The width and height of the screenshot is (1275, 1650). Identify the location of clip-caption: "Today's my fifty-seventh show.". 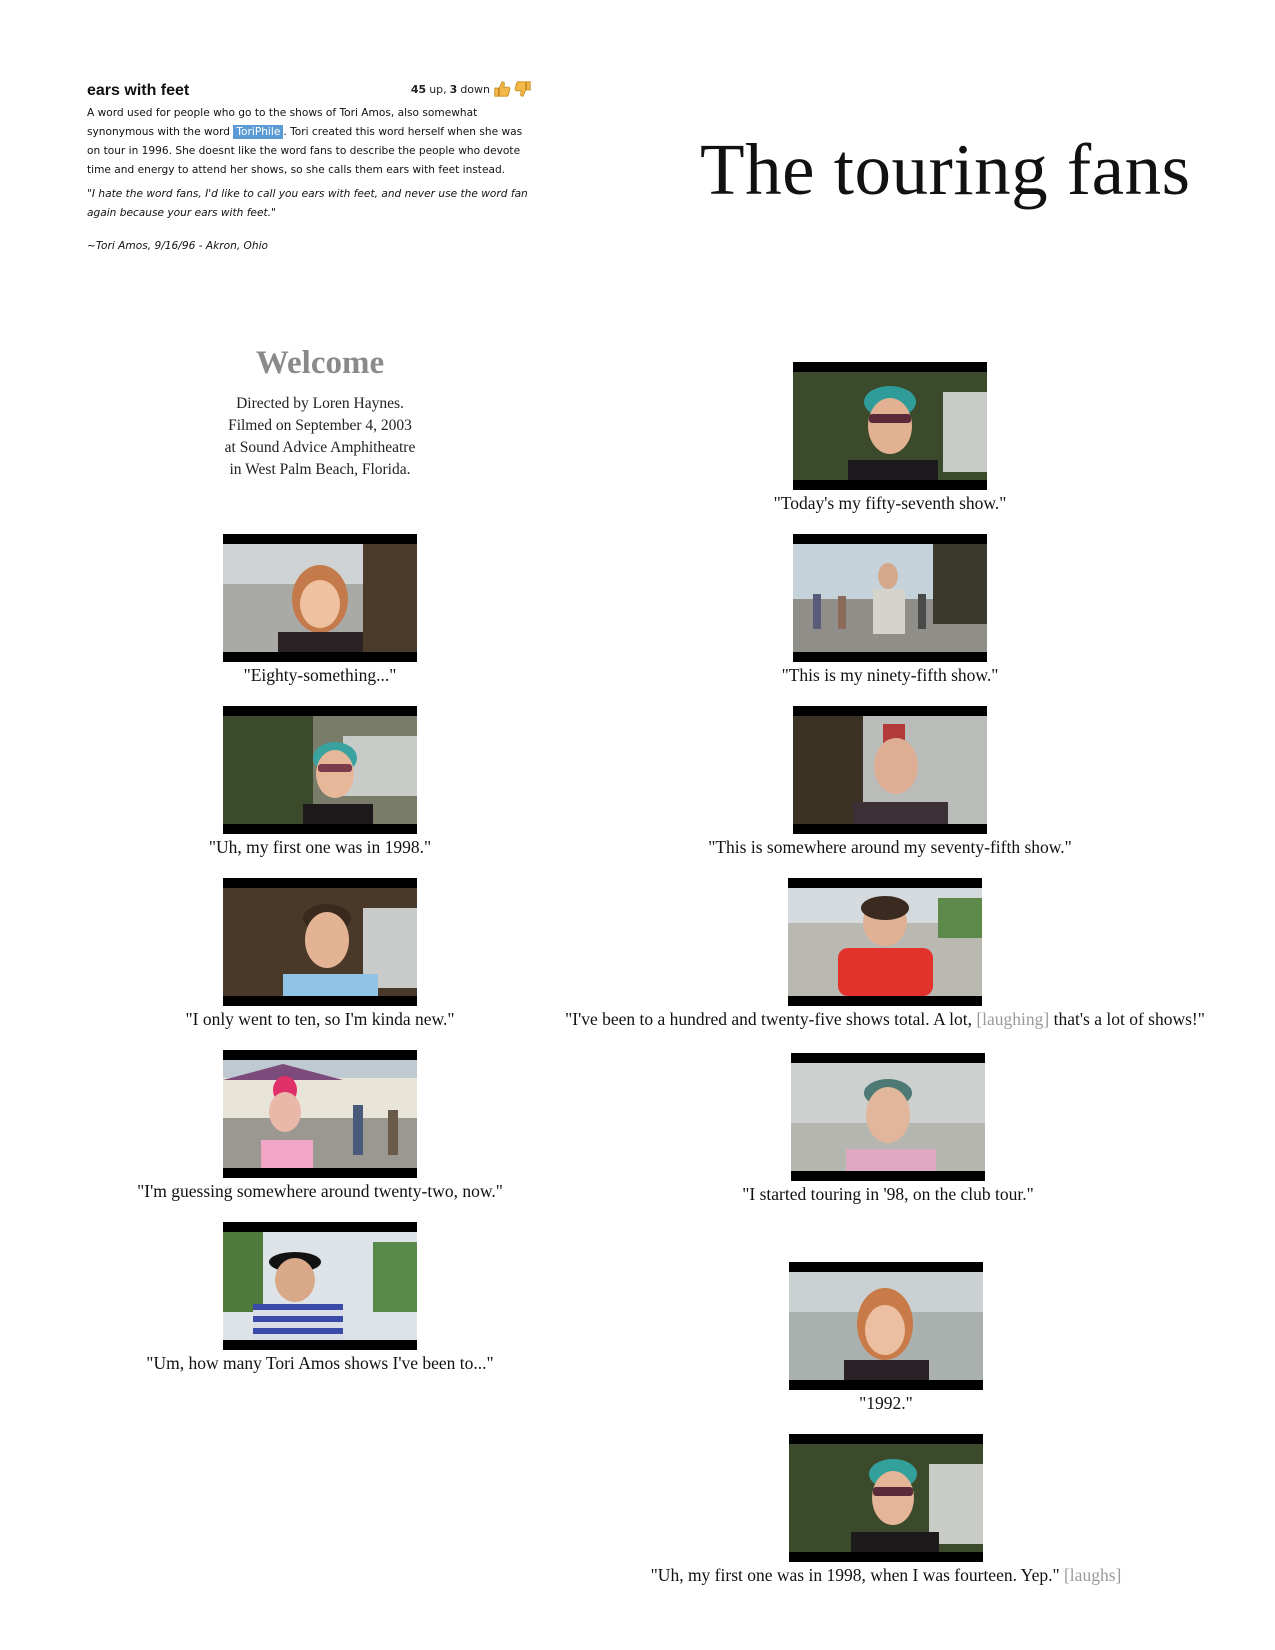
(890, 503).